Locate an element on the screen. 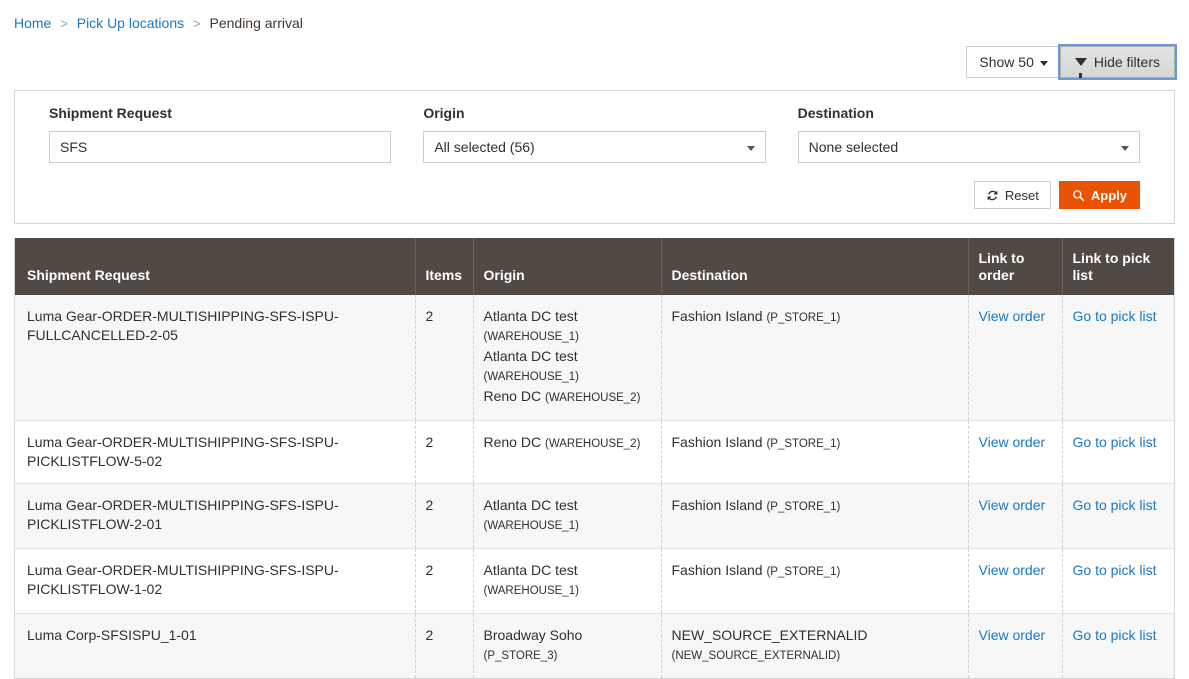  hide-filters-label: Hide filters is located at coordinates (1126, 62).